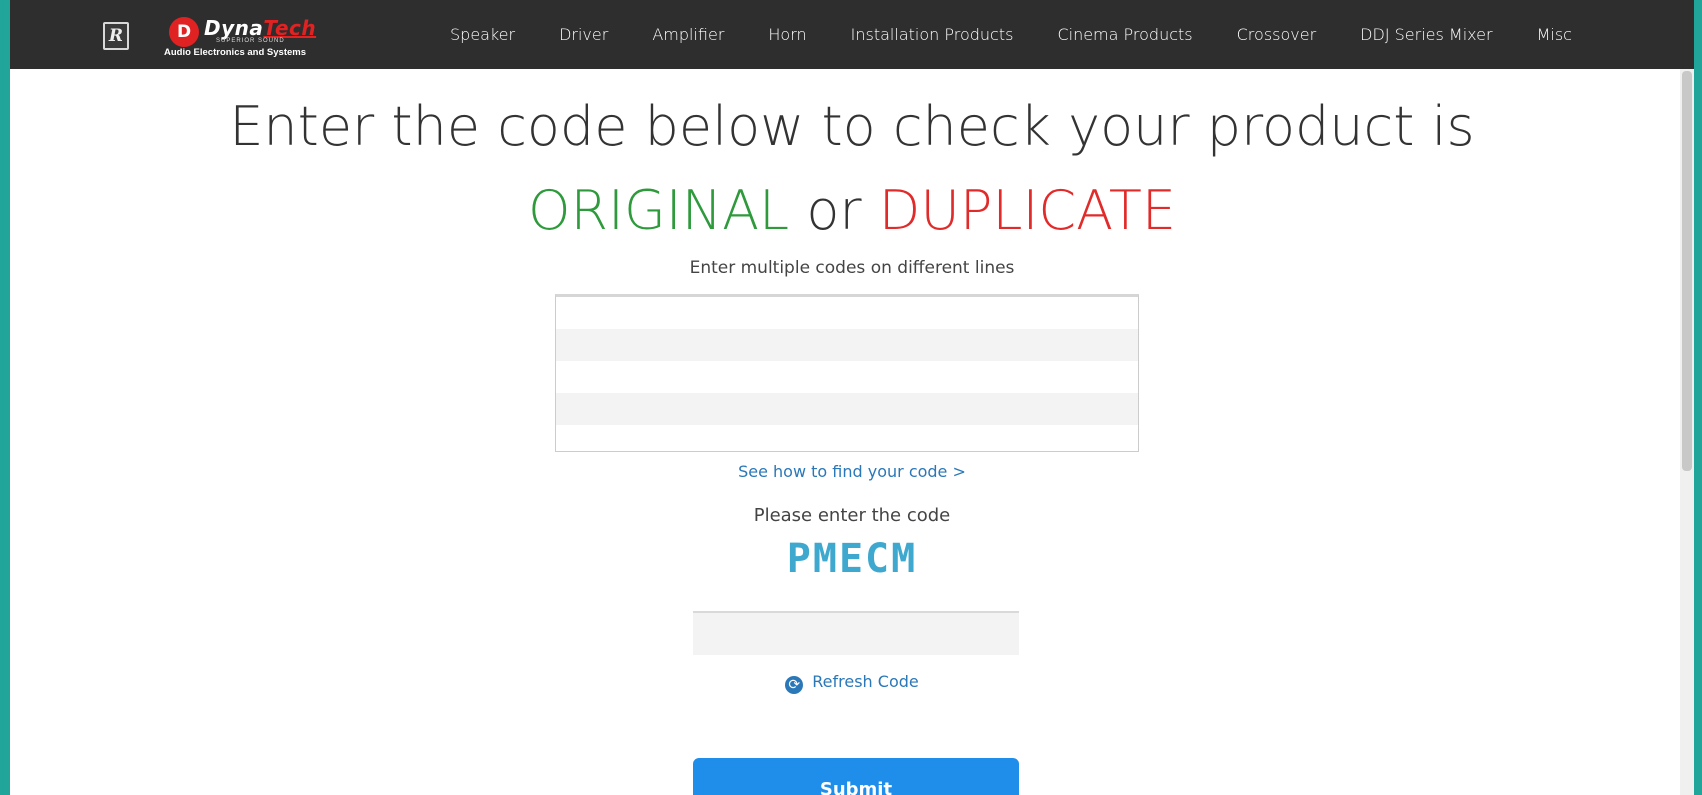 The height and width of the screenshot is (795, 1702). What do you see at coordinates (290, 28) in the screenshot?
I see `brand-name-part2: Tech` at bounding box center [290, 28].